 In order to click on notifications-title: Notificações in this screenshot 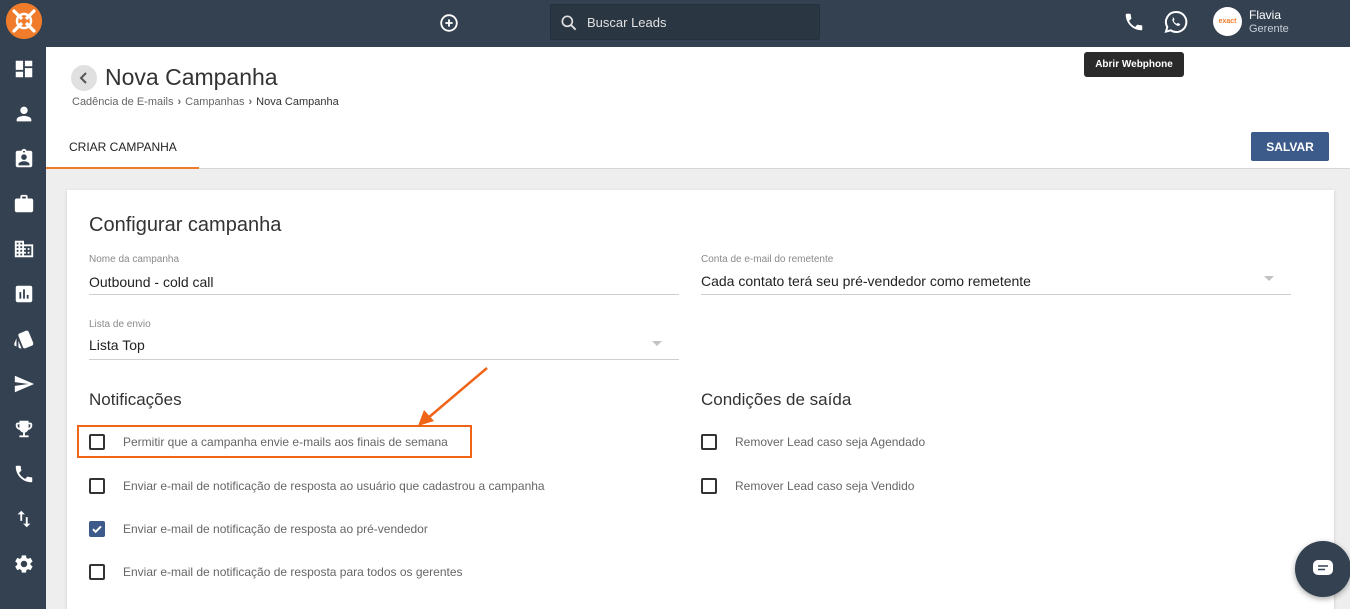, I will do `click(135, 399)`.